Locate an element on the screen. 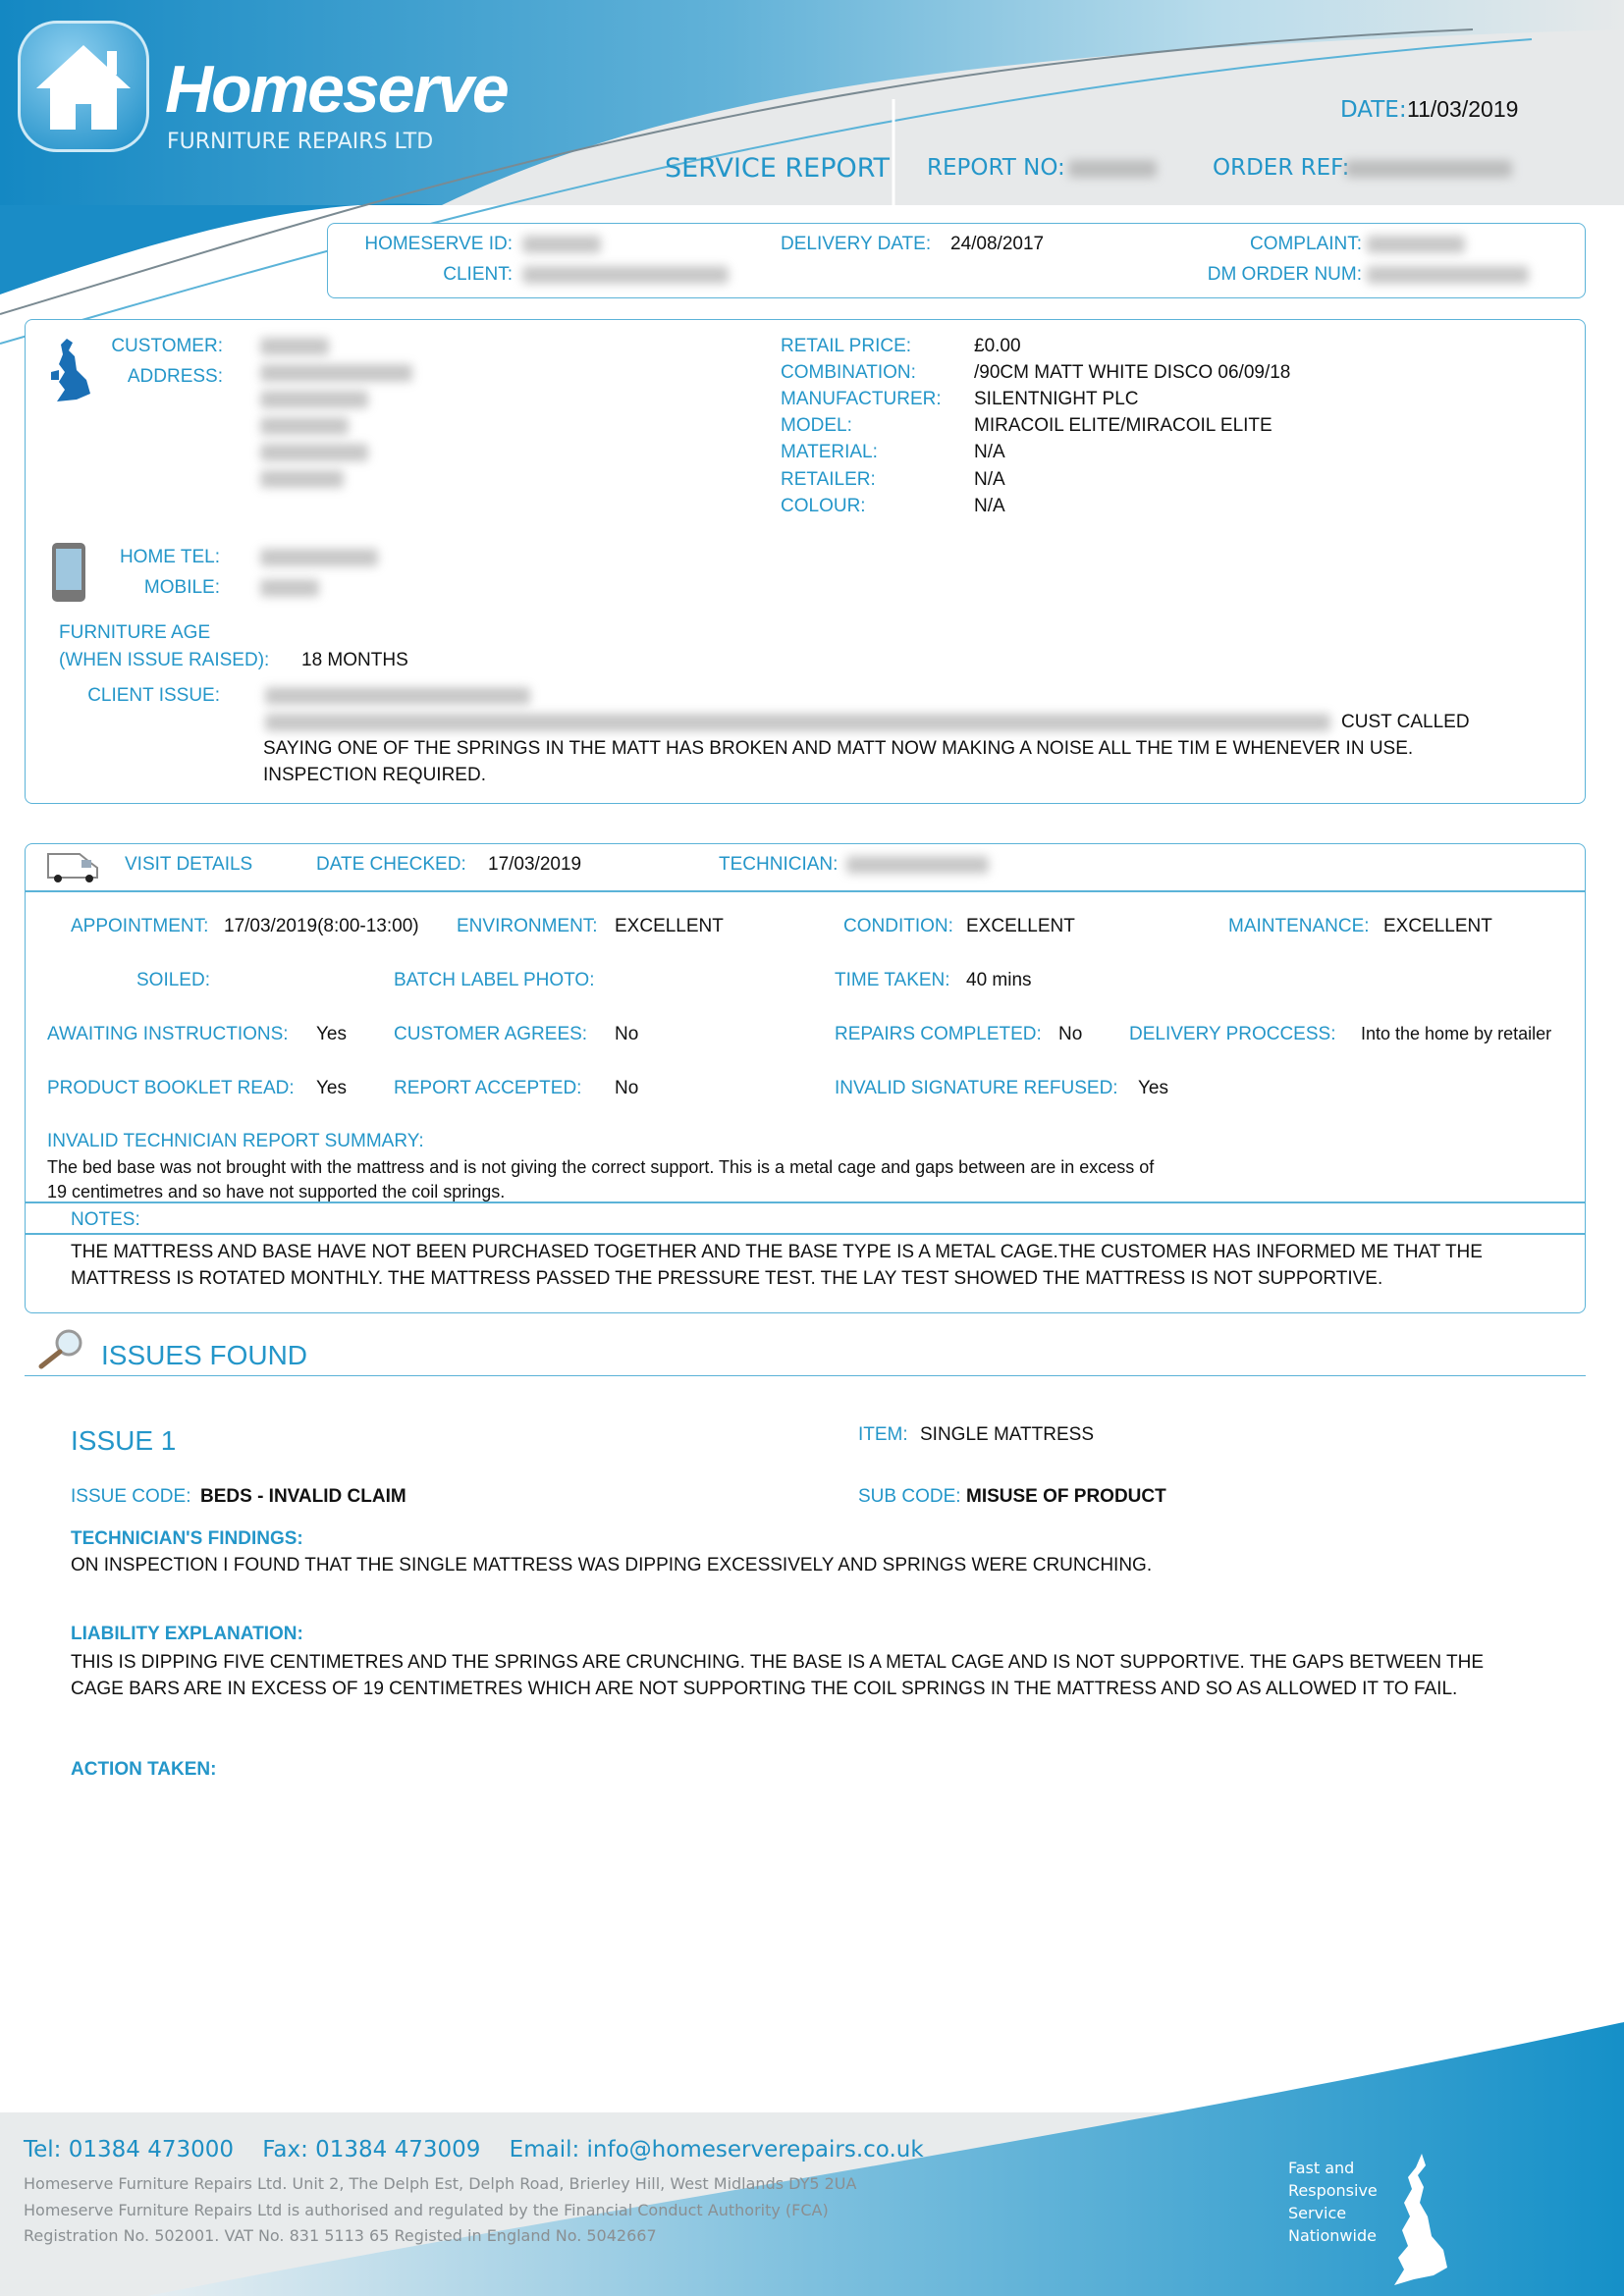  delivery-date: 24/08/2017 is located at coordinates (997, 244).